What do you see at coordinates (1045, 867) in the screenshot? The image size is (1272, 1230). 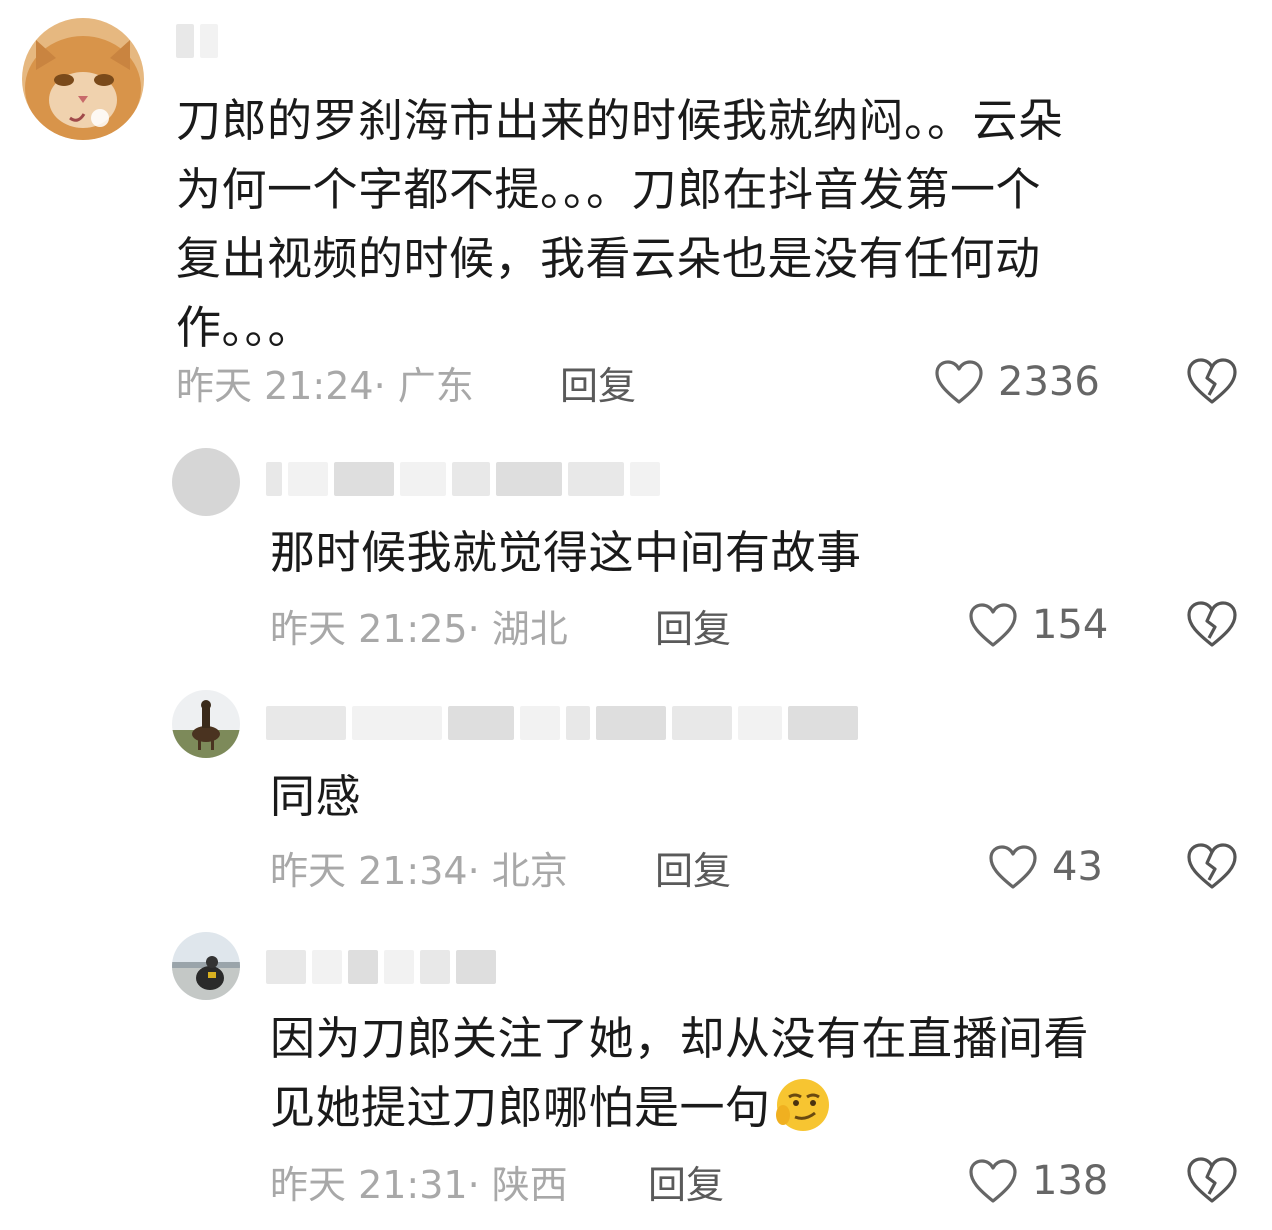 I see `like-button: 43` at bounding box center [1045, 867].